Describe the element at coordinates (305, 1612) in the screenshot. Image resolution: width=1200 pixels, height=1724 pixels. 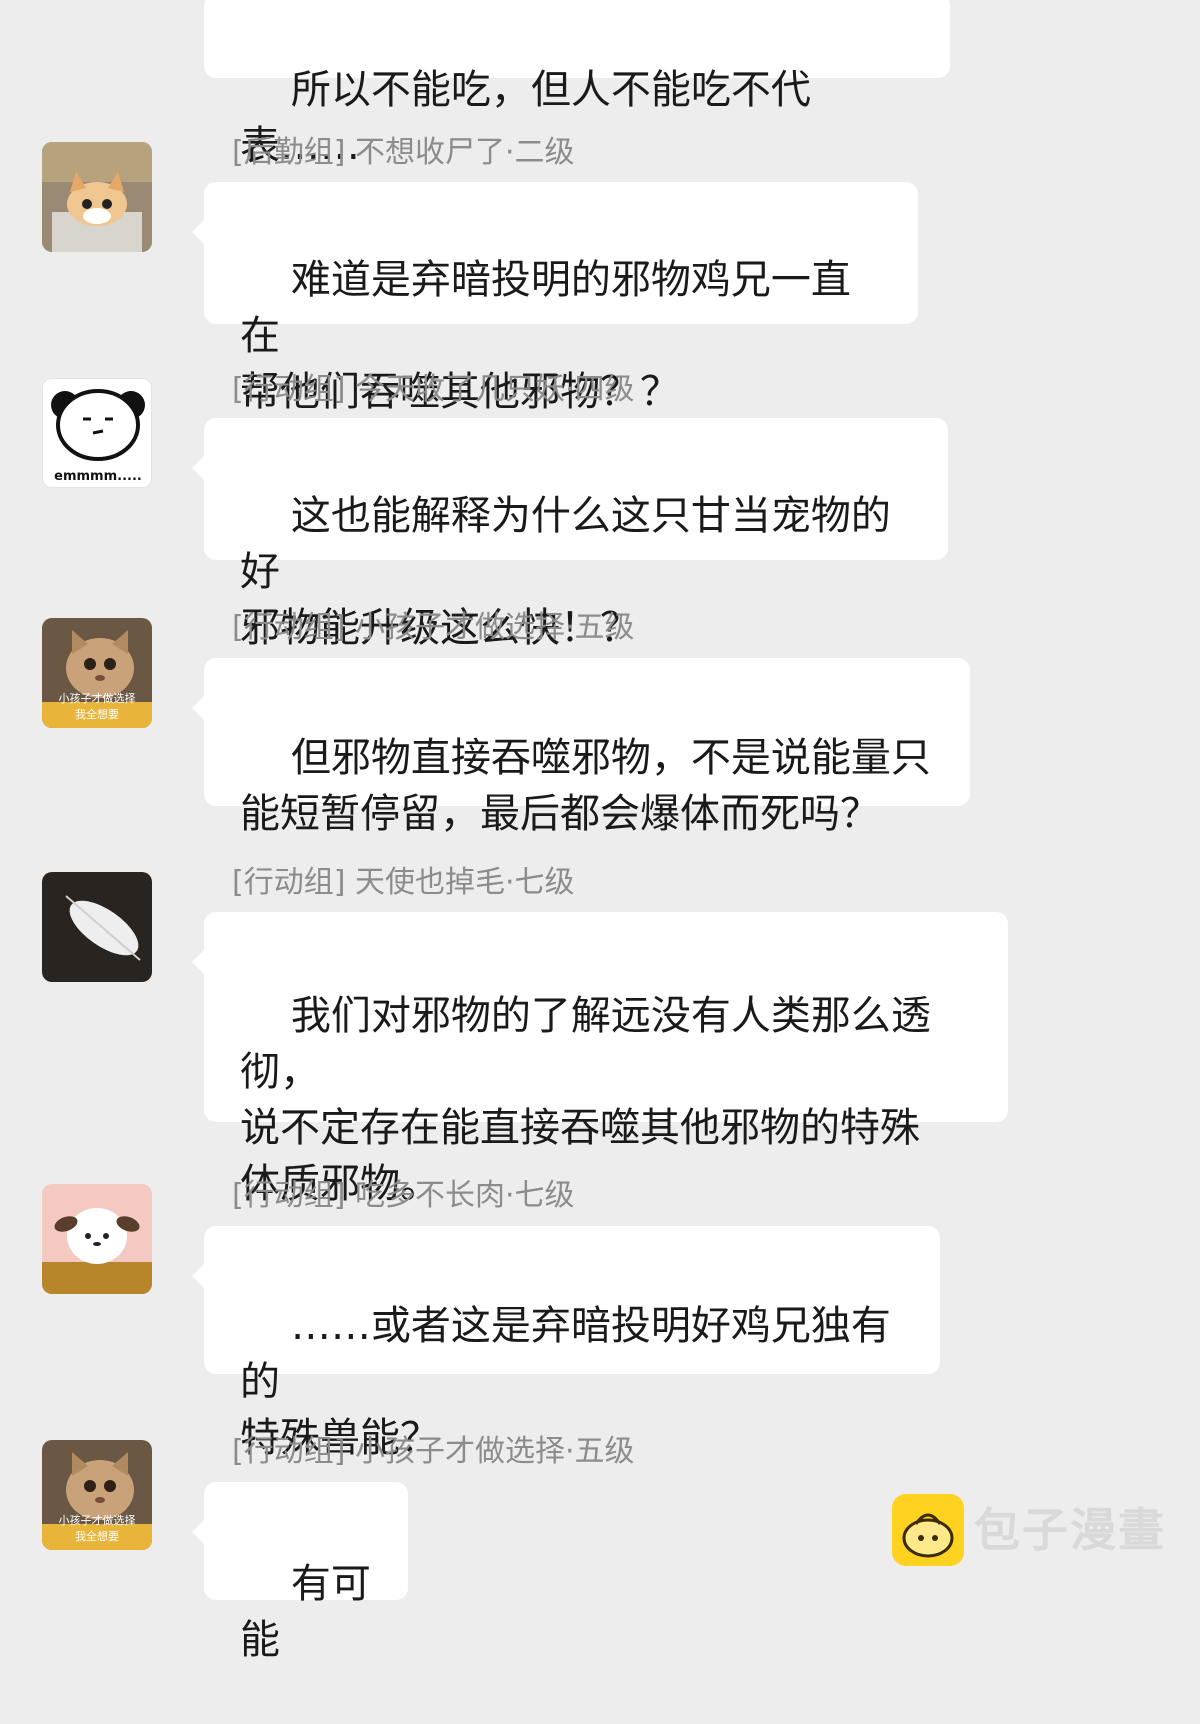
I see `message-text: 有可能` at that location.